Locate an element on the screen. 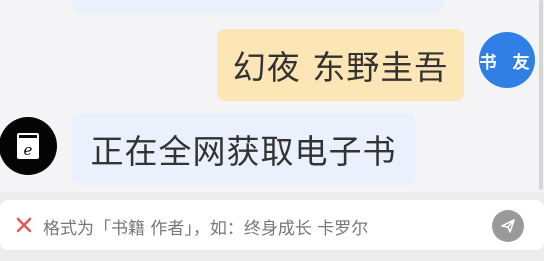  input-placeholder: 格式为「书籍 作者」，如：终身成长 卡罗尔 is located at coordinates (206, 229).